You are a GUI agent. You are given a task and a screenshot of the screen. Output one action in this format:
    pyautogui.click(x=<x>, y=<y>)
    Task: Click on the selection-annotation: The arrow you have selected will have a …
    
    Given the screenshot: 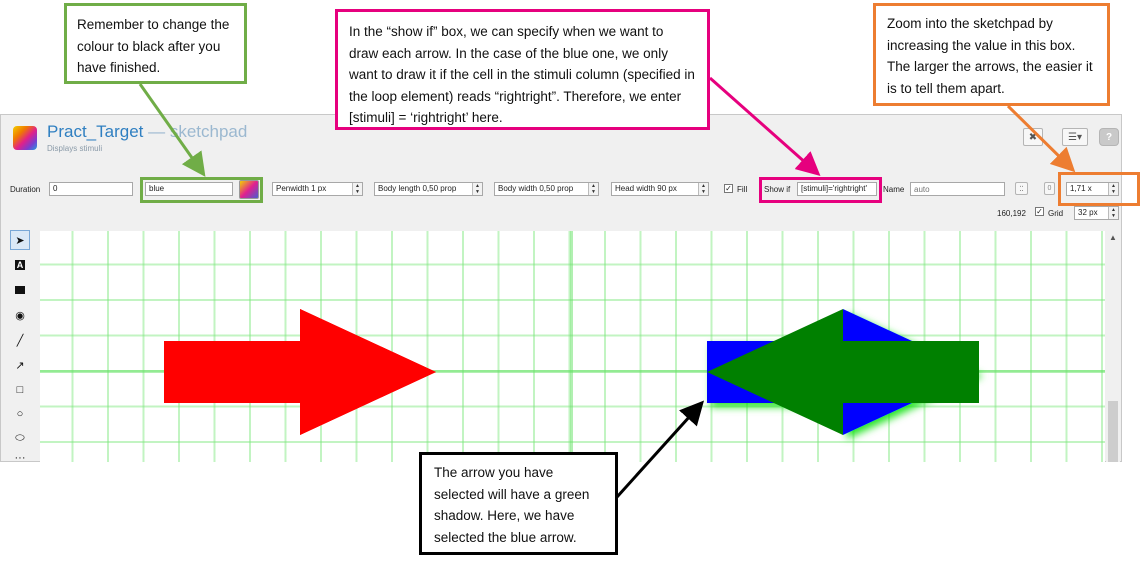 What is the action you would take?
    pyautogui.click(x=518, y=503)
    